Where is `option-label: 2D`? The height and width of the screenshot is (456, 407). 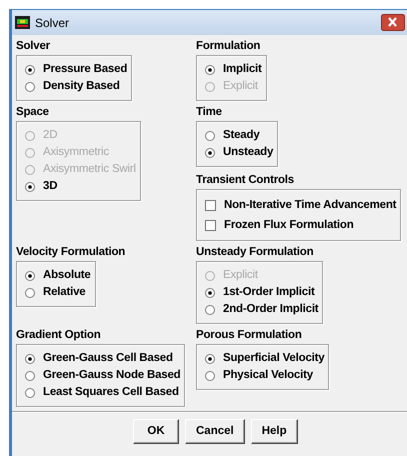
option-label: 2D is located at coordinates (50, 135).